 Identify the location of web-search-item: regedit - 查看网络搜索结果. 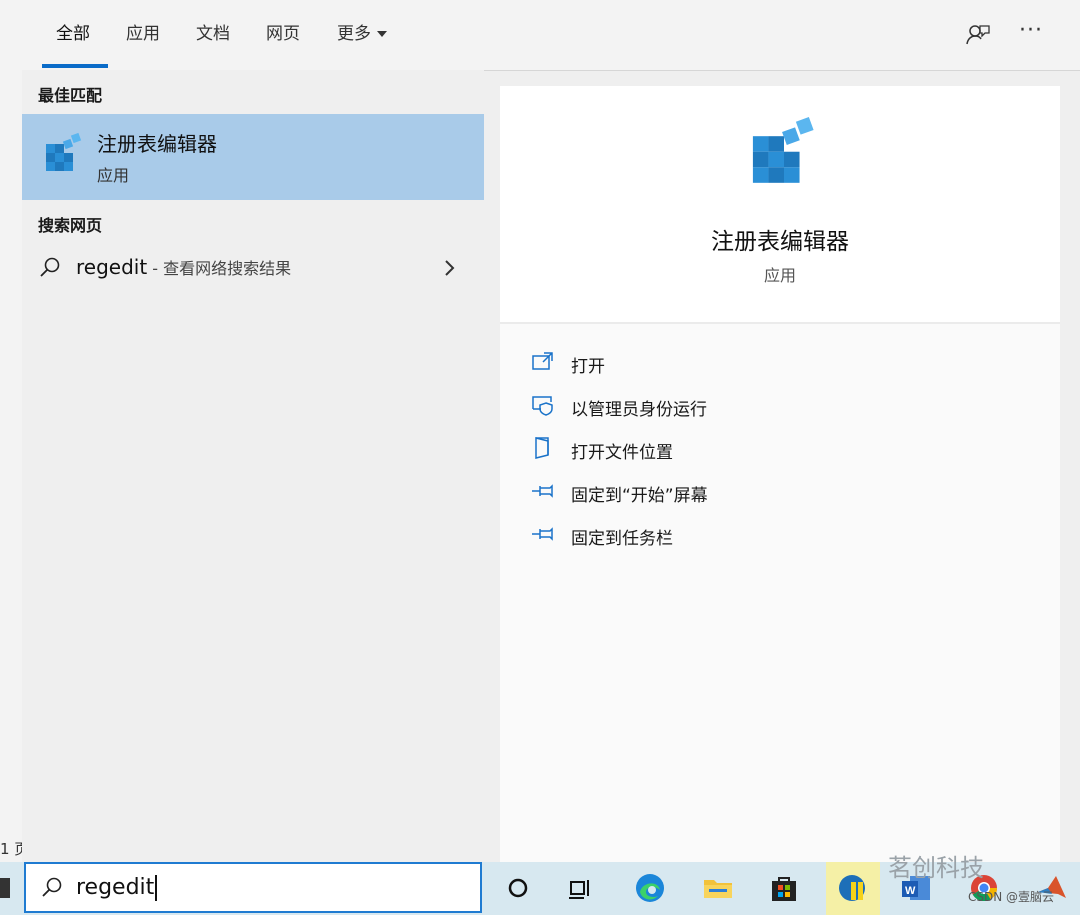
(253, 268).